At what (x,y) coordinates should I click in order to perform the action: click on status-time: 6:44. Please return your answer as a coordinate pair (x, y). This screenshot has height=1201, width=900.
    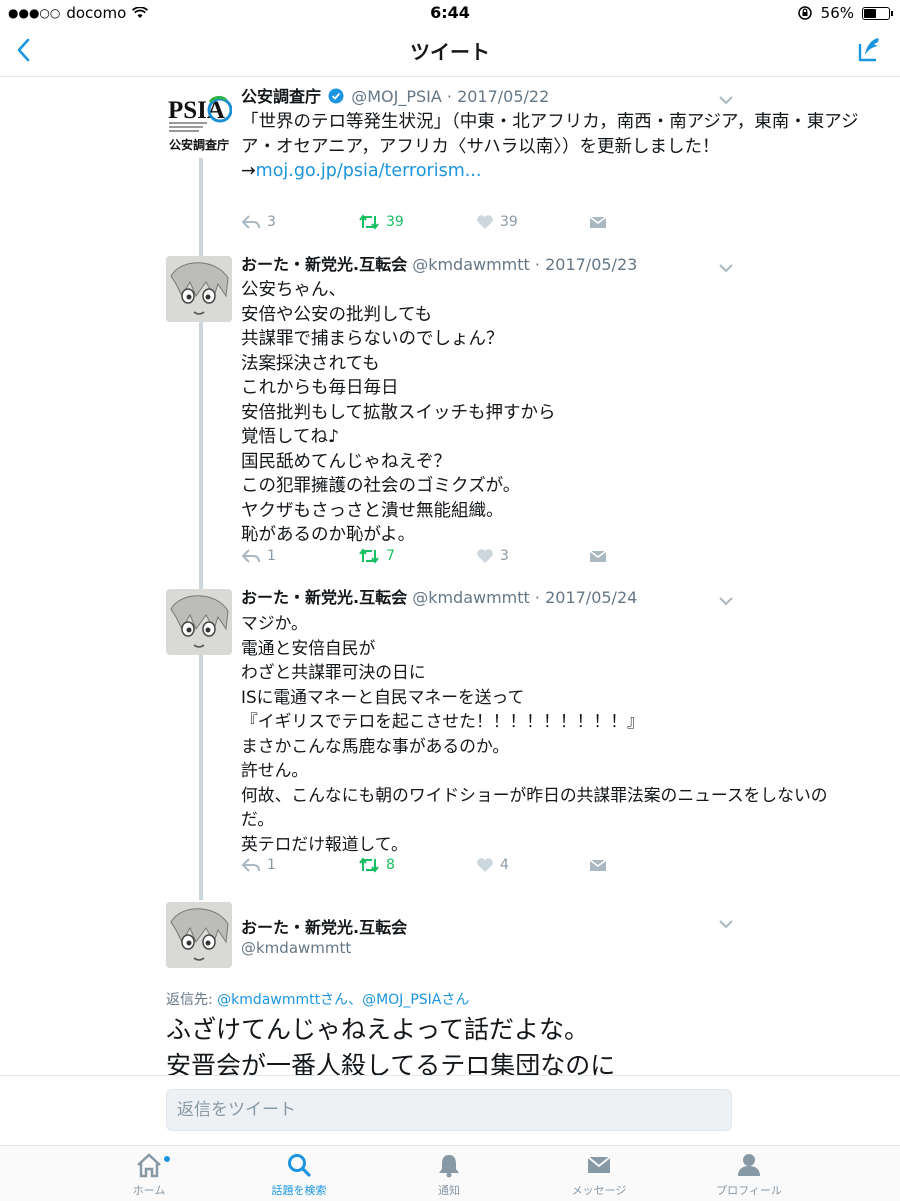
    Looking at the image, I should click on (450, 12).